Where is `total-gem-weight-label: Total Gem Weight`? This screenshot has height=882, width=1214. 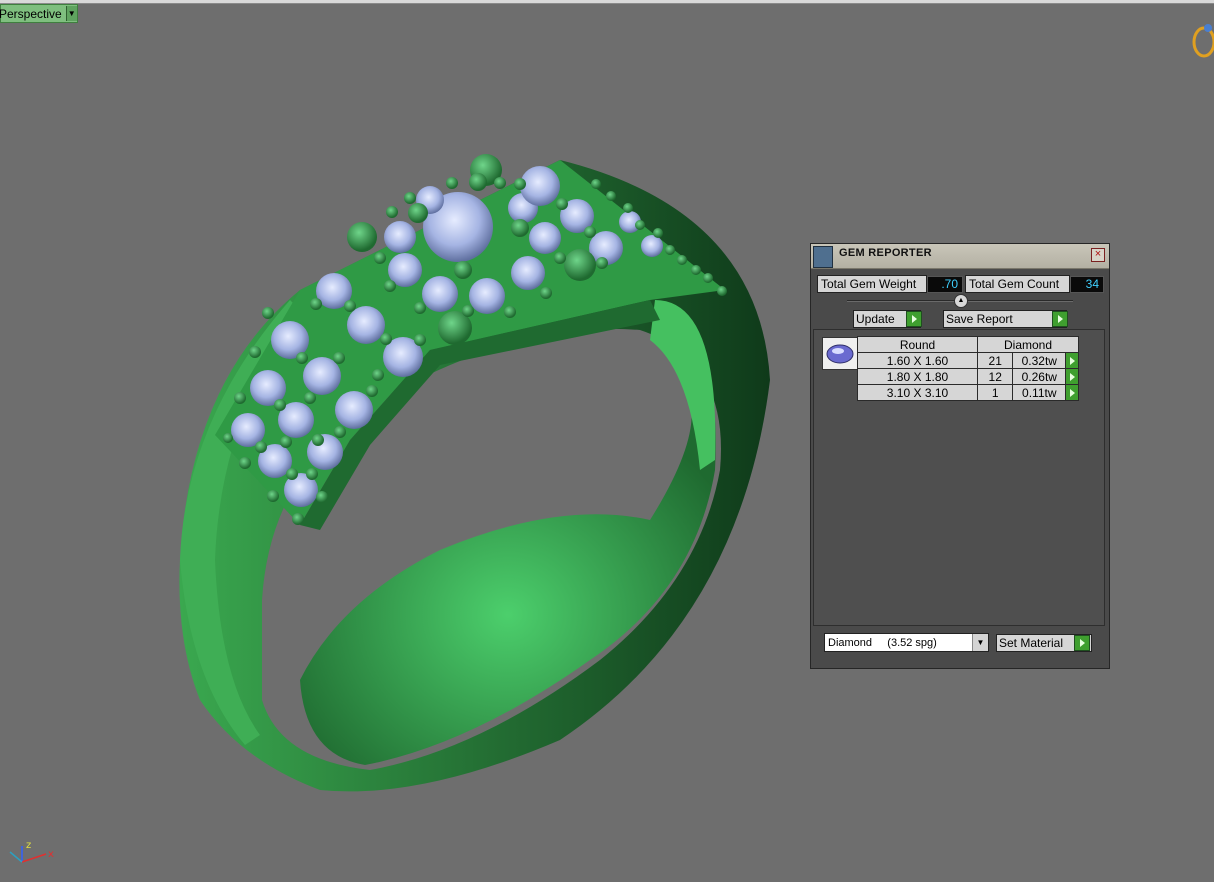
total-gem-weight-label: Total Gem Weight is located at coordinates (872, 284).